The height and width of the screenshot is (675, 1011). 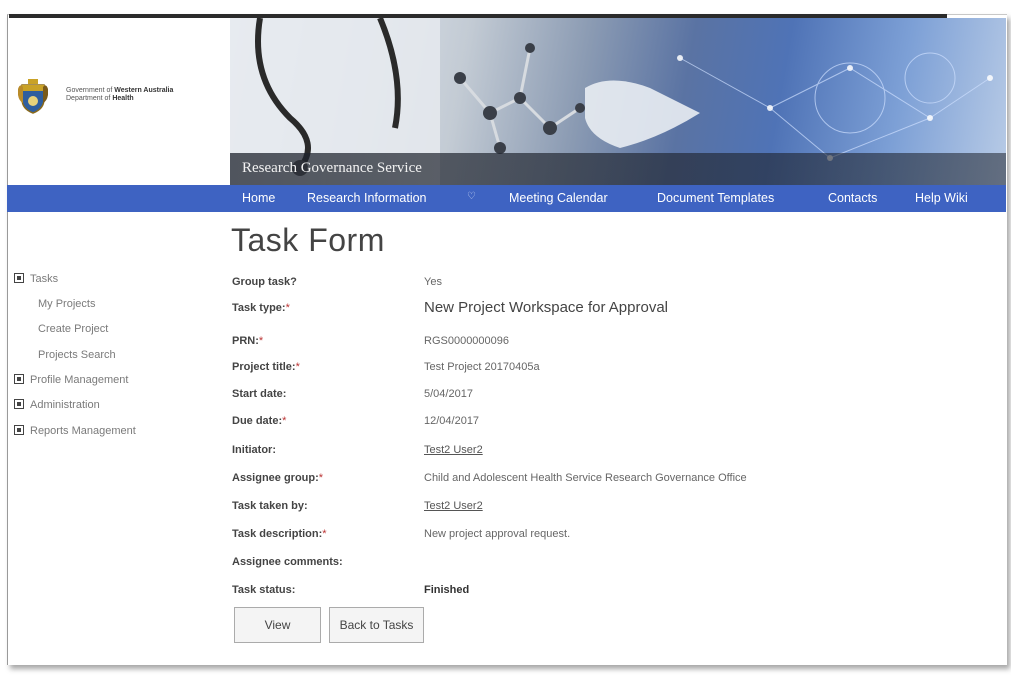 What do you see at coordinates (89, 98) in the screenshot?
I see `gov-line2-text: Department of` at bounding box center [89, 98].